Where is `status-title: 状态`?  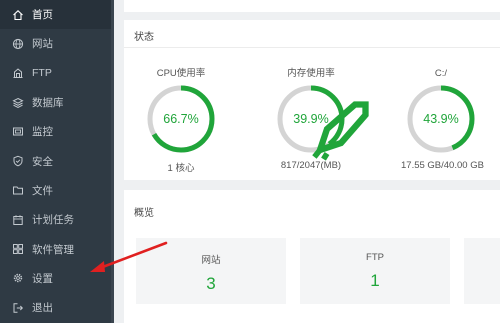
status-title: 状态 is located at coordinates (144, 37).